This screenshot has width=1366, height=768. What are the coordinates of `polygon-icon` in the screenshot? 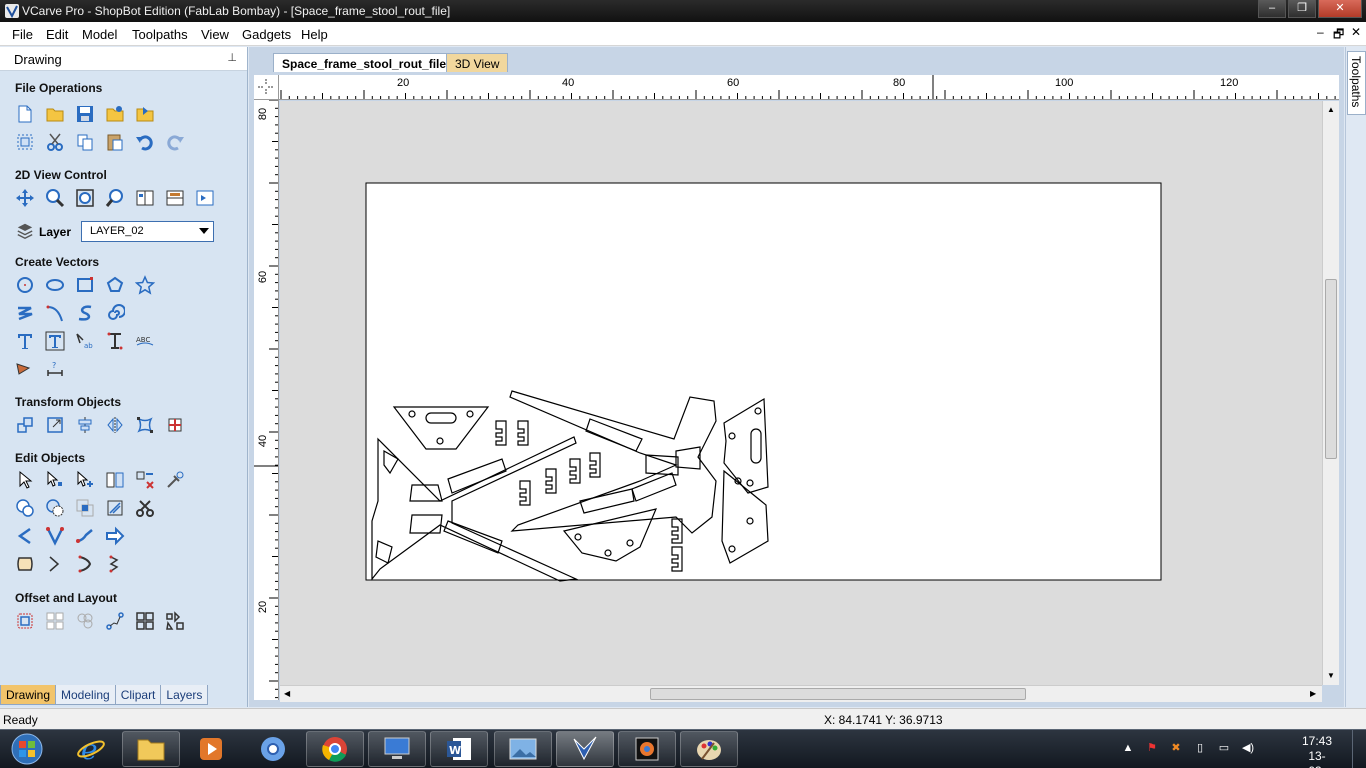 It's located at (115, 285).